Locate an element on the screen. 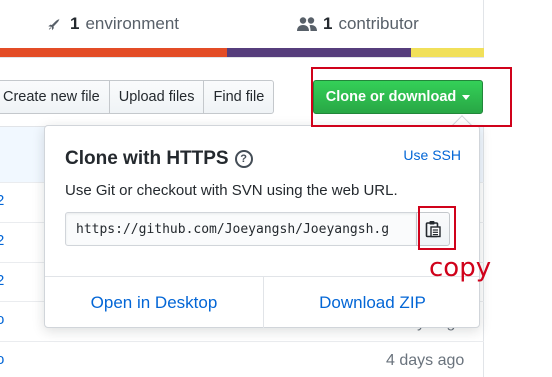  environments-stat: 1 environment is located at coordinates (112, 24).